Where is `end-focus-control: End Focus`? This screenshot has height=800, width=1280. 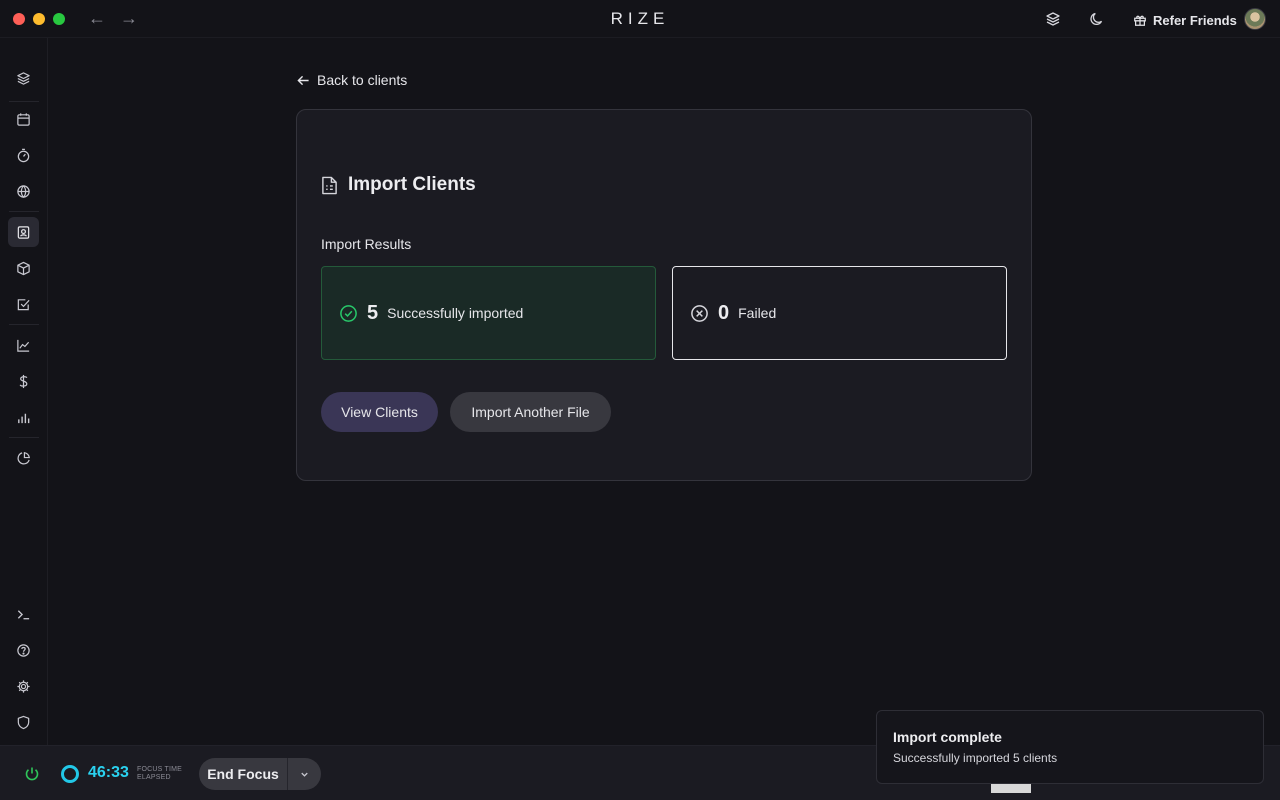
end-focus-control: End Focus is located at coordinates (260, 774).